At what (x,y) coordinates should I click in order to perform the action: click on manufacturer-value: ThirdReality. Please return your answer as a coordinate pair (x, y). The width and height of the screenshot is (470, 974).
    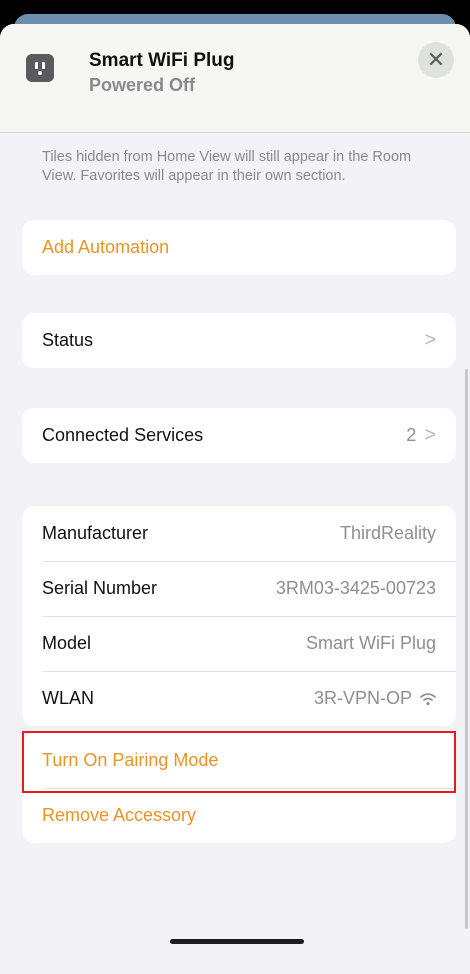
    Looking at the image, I should click on (387, 533).